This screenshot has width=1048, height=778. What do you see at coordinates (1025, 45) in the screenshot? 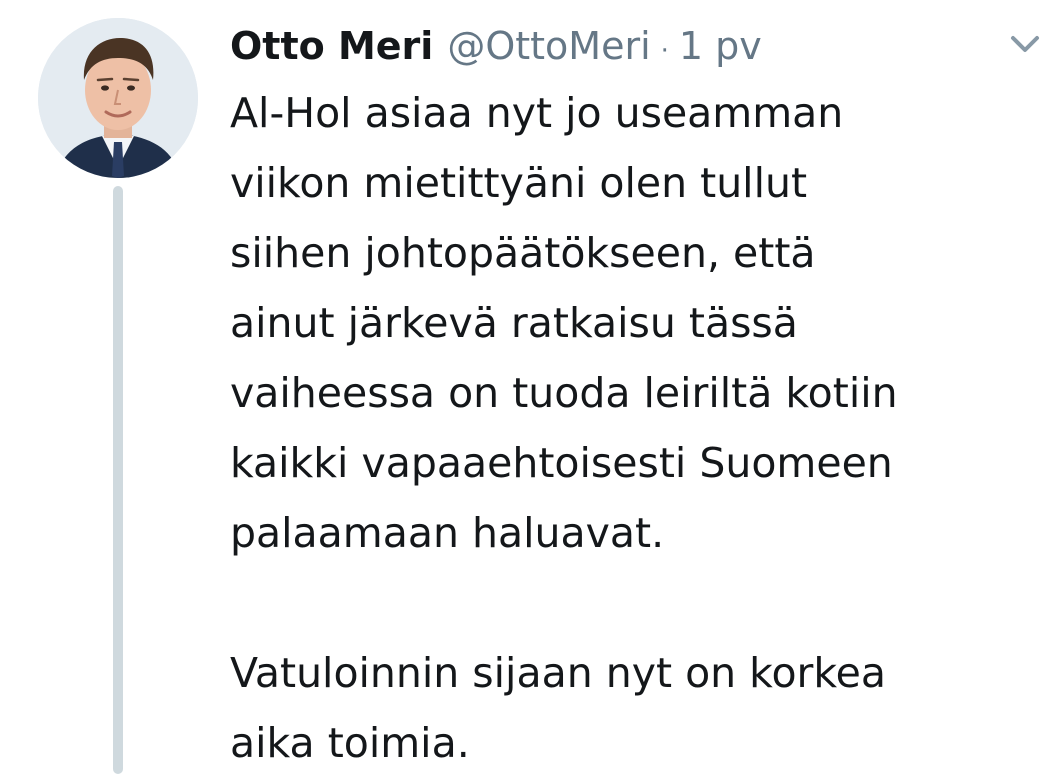
I see `chevron-down-icon` at bounding box center [1025, 45].